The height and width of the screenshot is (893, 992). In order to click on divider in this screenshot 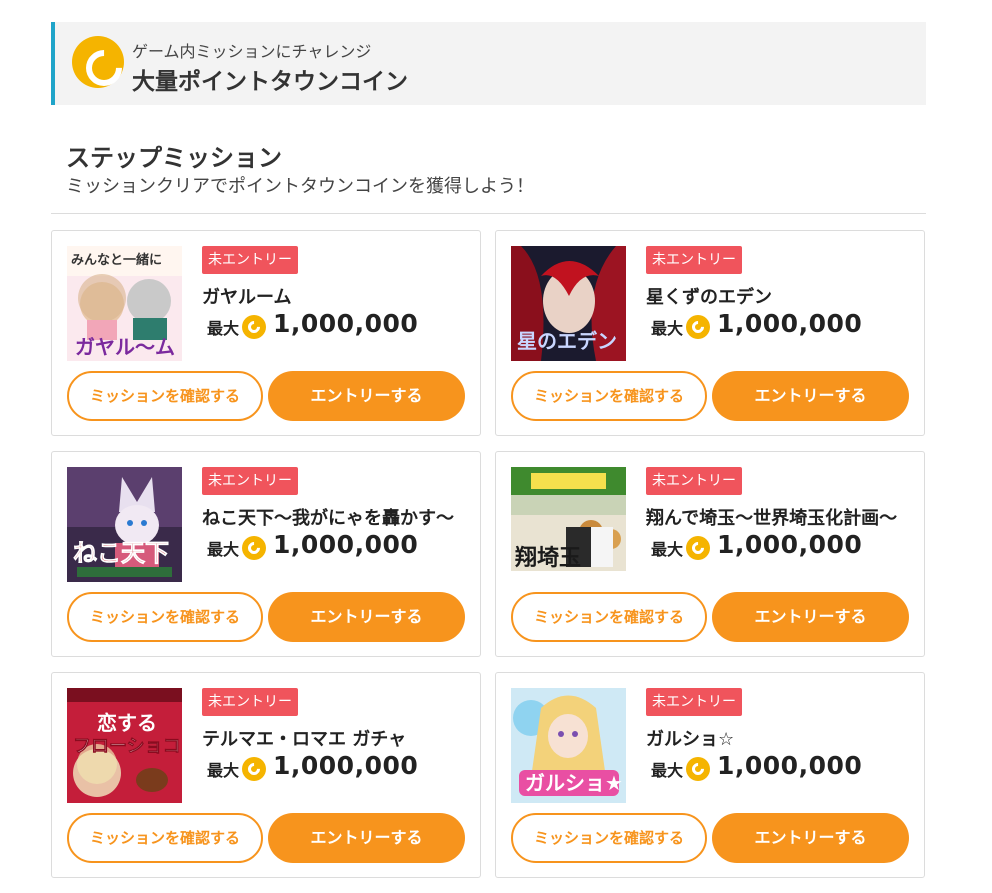, I will do `click(488, 213)`.